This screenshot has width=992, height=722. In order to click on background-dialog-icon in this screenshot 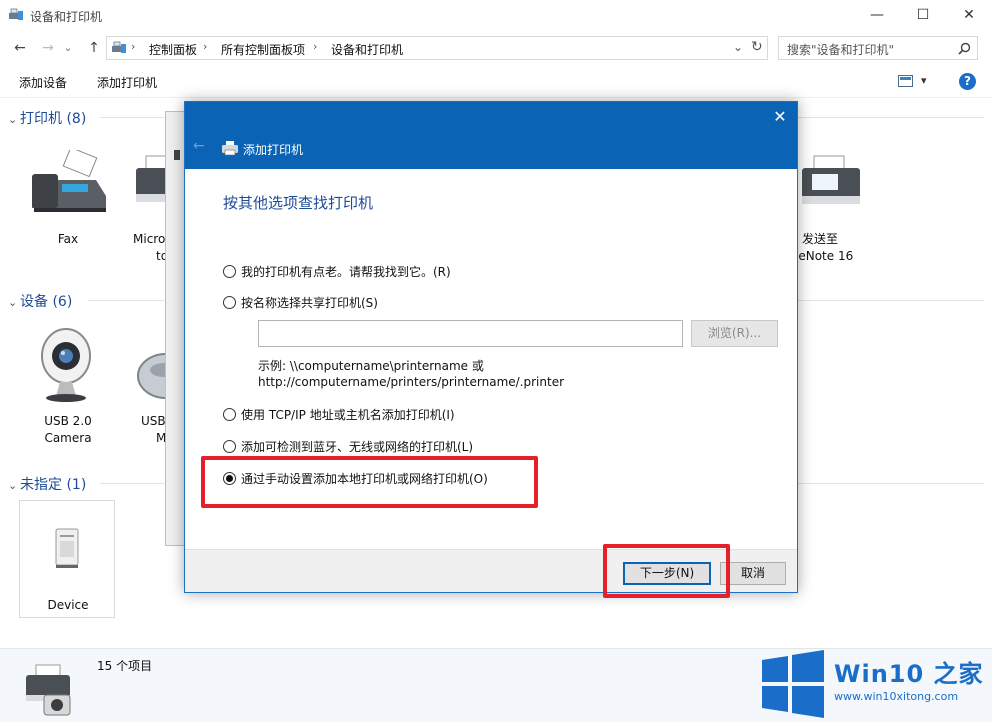, I will do `click(177, 155)`.